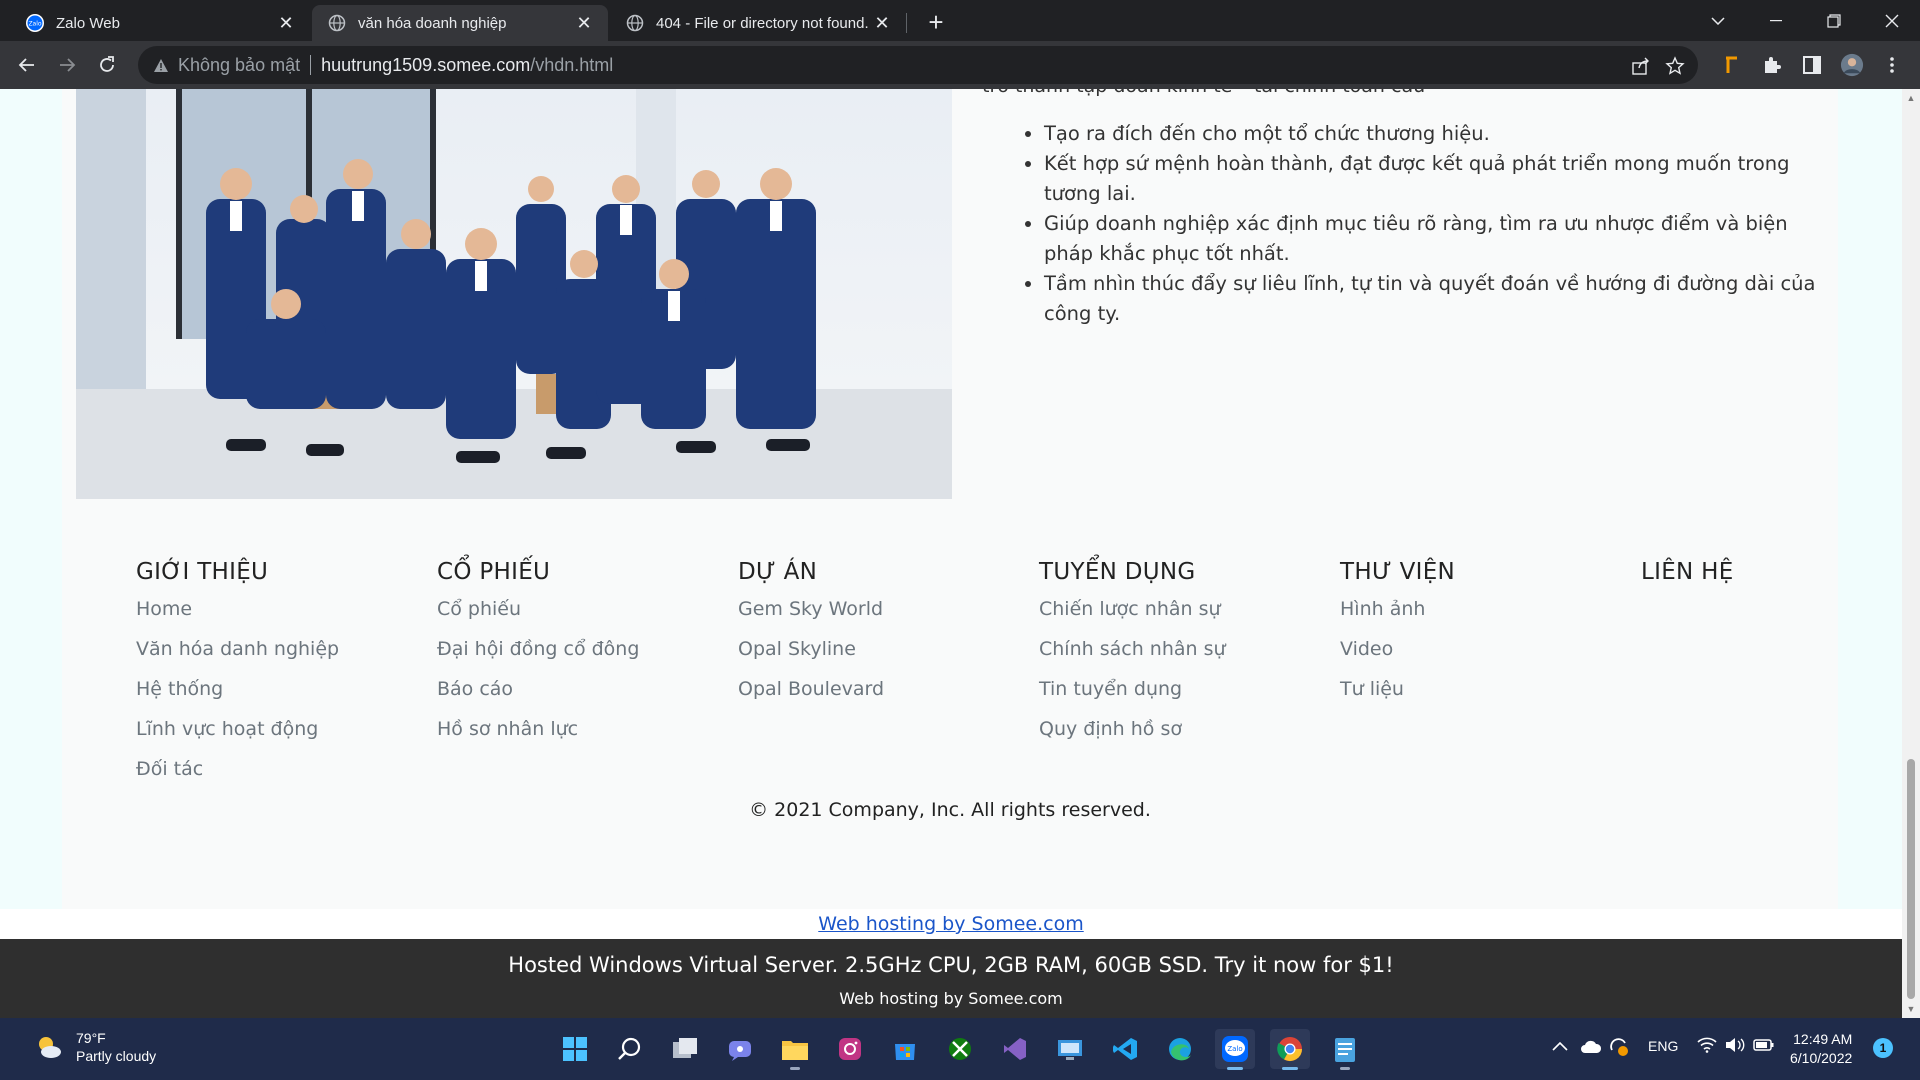 The height and width of the screenshot is (1080, 1920). What do you see at coordinates (878, 695) in the screenshot?
I see `footer-link-opal-boulevard: Opal Boulevard` at bounding box center [878, 695].